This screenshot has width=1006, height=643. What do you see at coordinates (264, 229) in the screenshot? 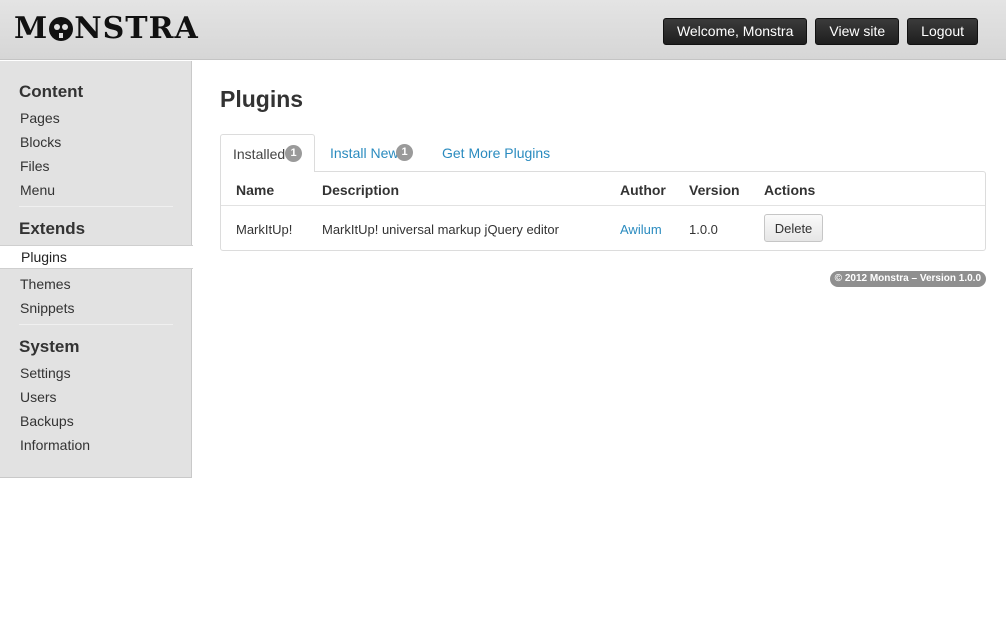
I see `plugin-name: MarkItUp!` at bounding box center [264, 229].